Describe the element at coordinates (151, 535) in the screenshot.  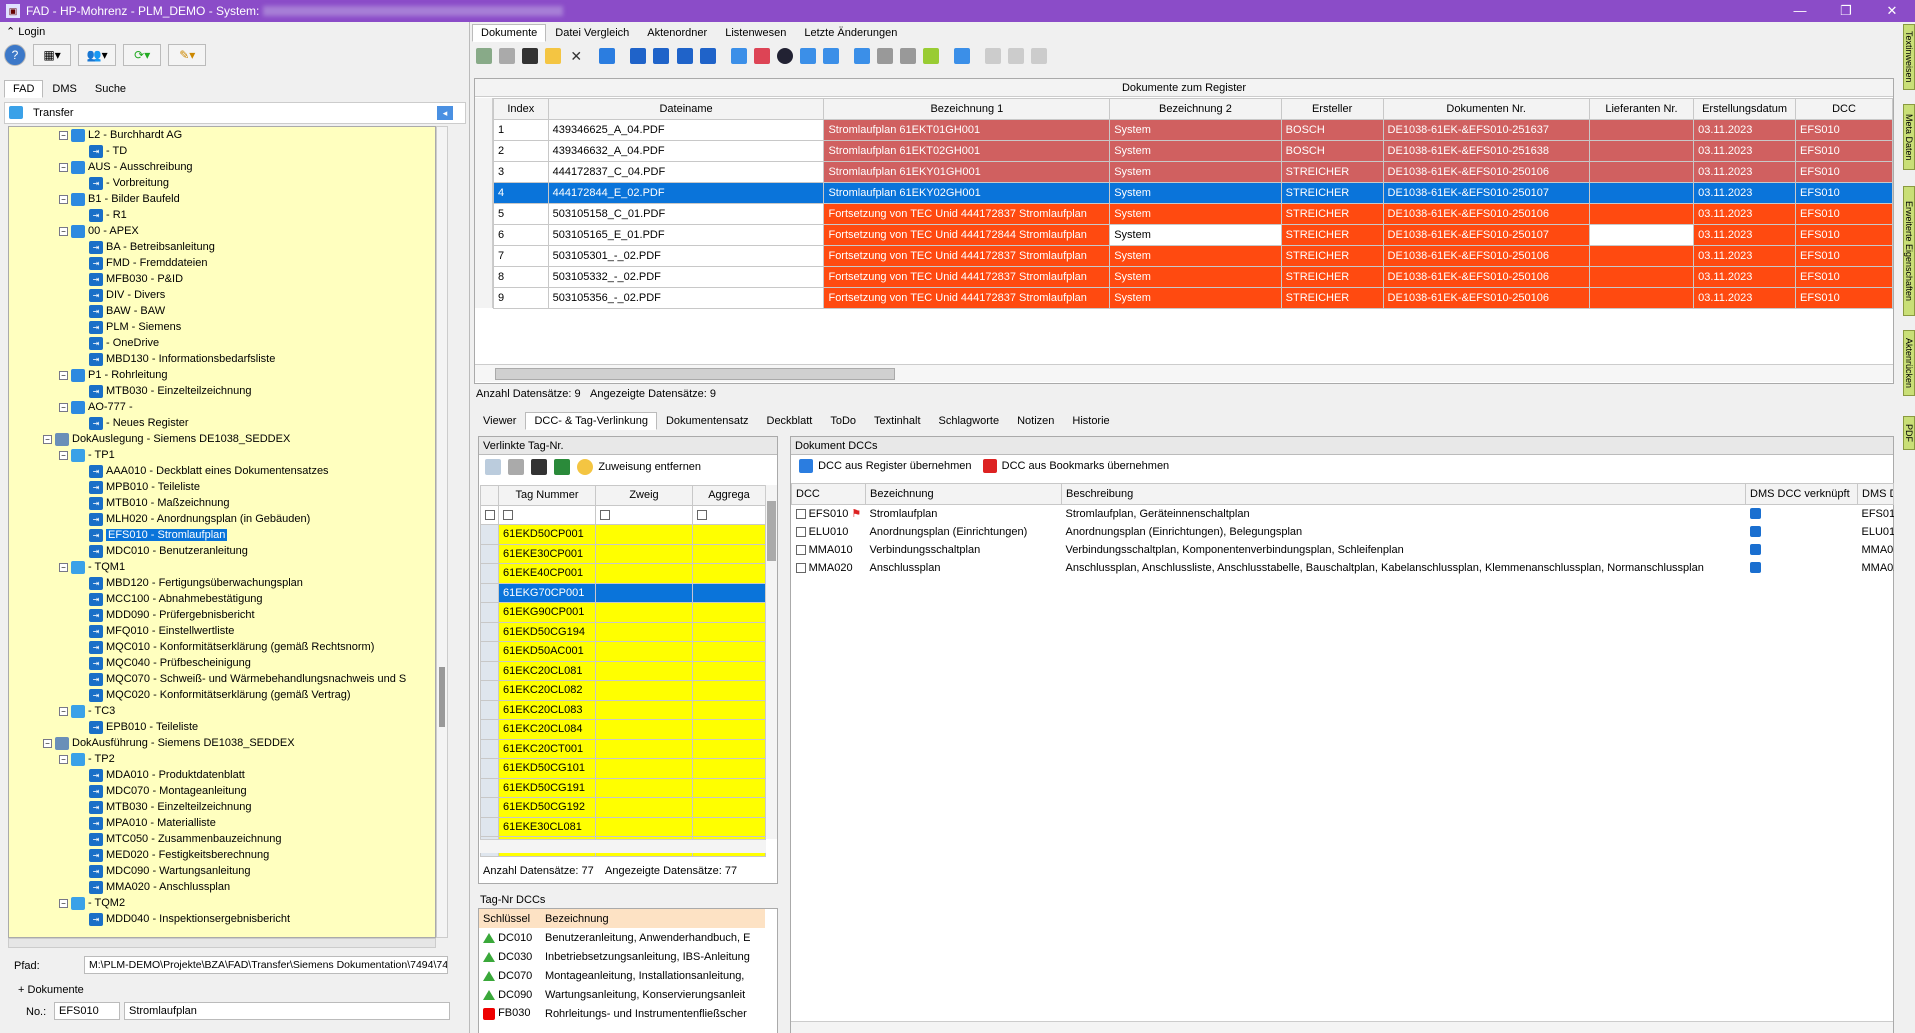
I see `tree-node: ⇥ EFS010 - Stromlaufplan` at that location.